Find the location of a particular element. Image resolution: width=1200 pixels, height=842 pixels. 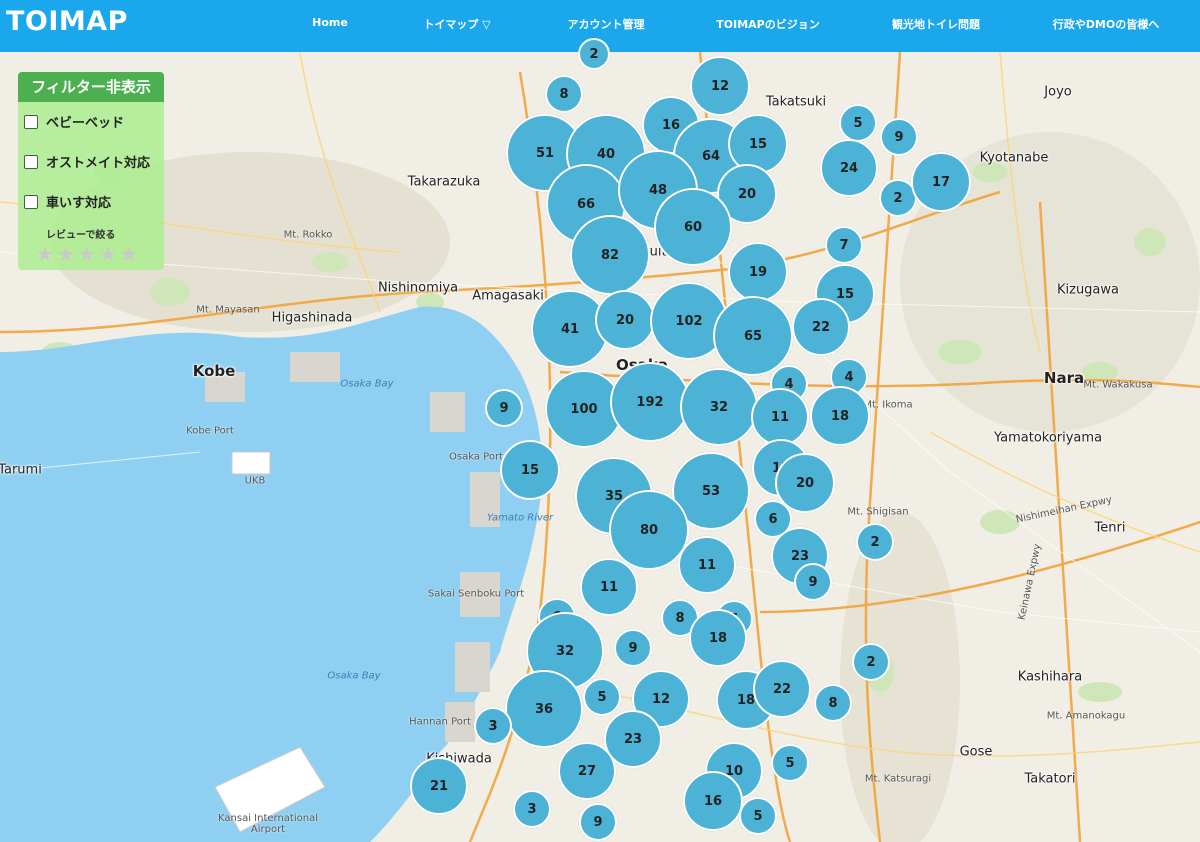

filter-option-ostomate: オストメイト対応 is located at coordinates (87, 161).